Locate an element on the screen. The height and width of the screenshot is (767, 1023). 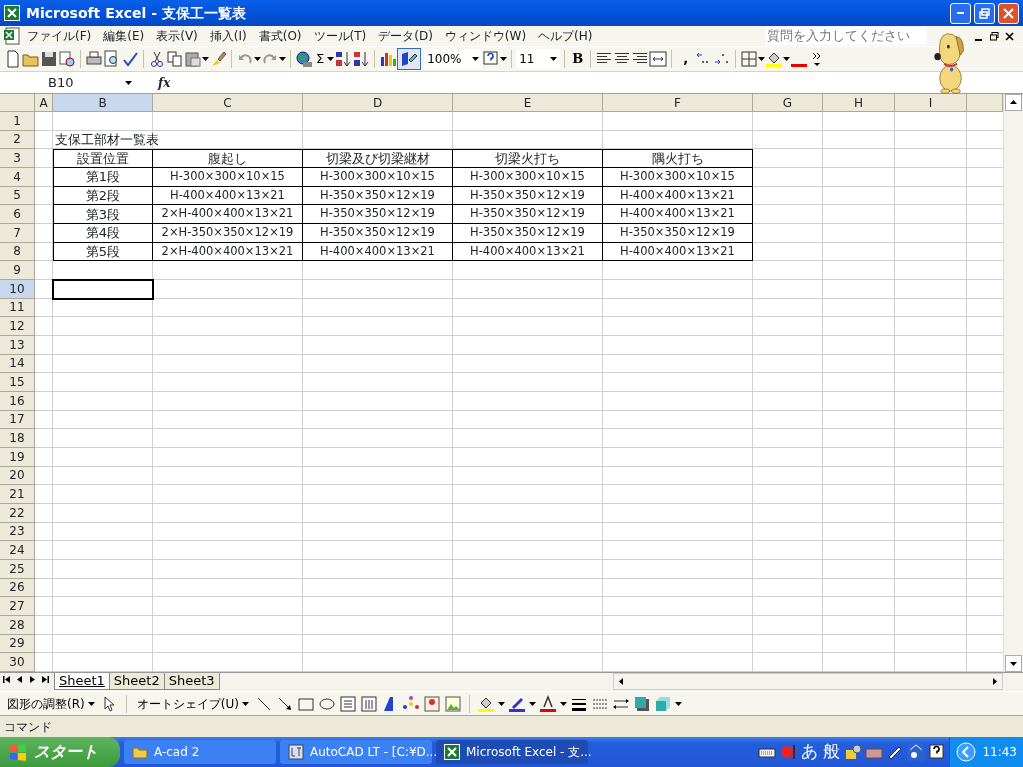
paste-icon is located at coordinates (193, 59).